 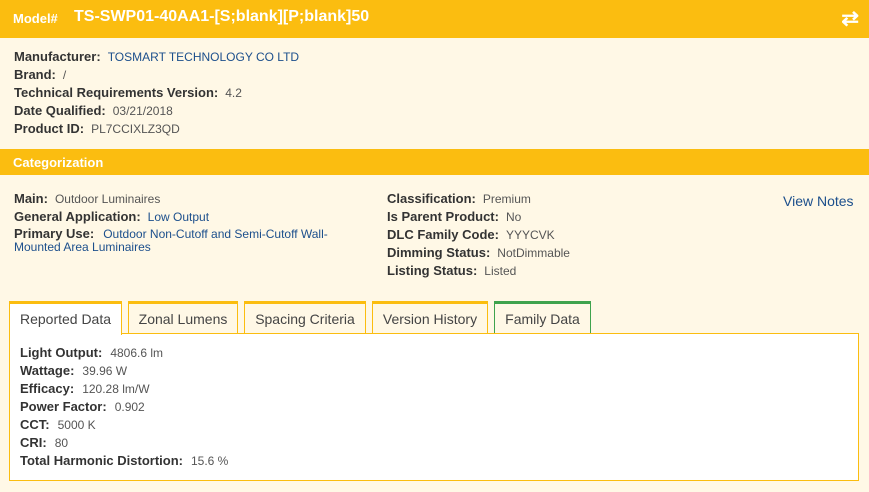 What do you see at coordinates (35, 74) in the screenshot?
I see `brand-label: Brand:` at bounding box center [35, 74].